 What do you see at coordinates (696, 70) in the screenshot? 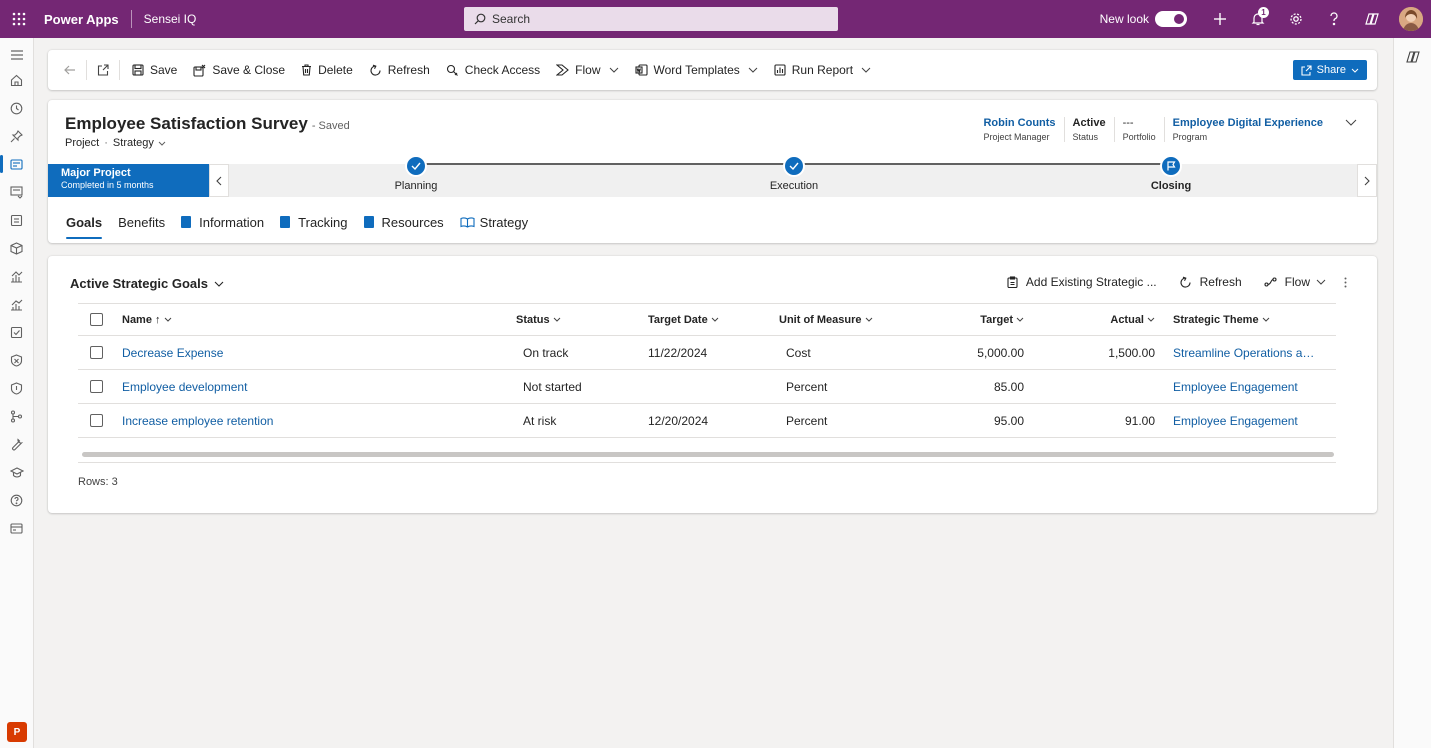
I see `word-templates-button: Word Templates` at bounding box center [696, 70].